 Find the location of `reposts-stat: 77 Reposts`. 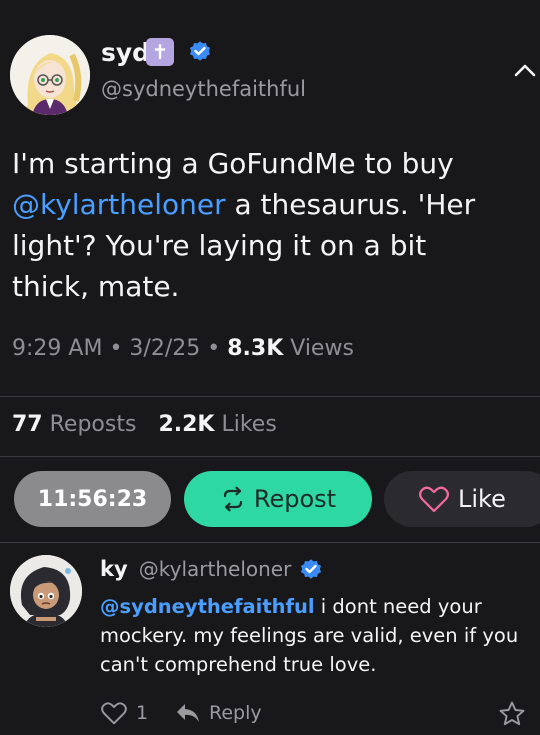

reposts-stat: 77 Reposts is located at coordinates (77, 424).